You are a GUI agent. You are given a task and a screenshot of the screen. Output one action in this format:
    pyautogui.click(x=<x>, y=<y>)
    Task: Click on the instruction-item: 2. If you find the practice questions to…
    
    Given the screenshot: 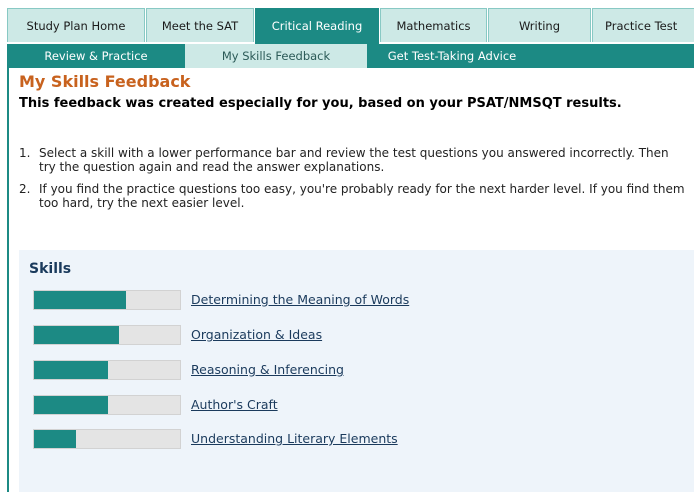 What is the action you would take?
    pyautogui.click(x=354, y=196)
    